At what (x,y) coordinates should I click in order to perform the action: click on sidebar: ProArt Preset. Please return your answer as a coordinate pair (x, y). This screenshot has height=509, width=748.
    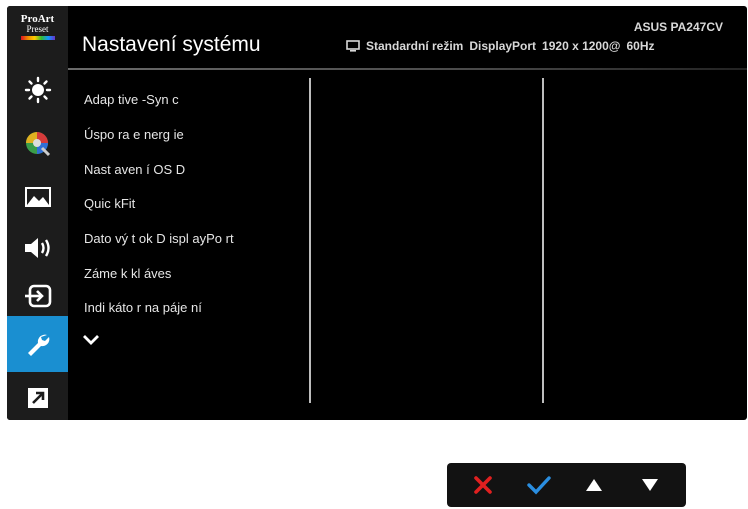
    Looking at the image, I should click on (37, 213).